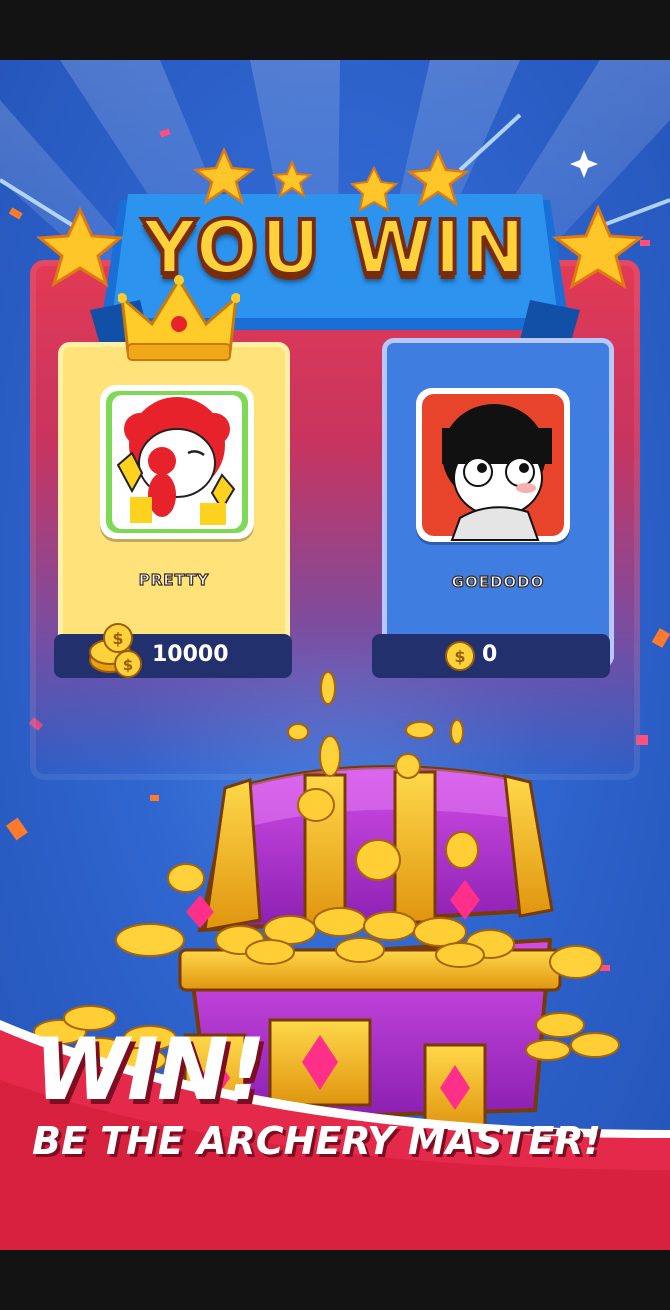  I want to click on bottom-letterbox, so click(335, 1280).